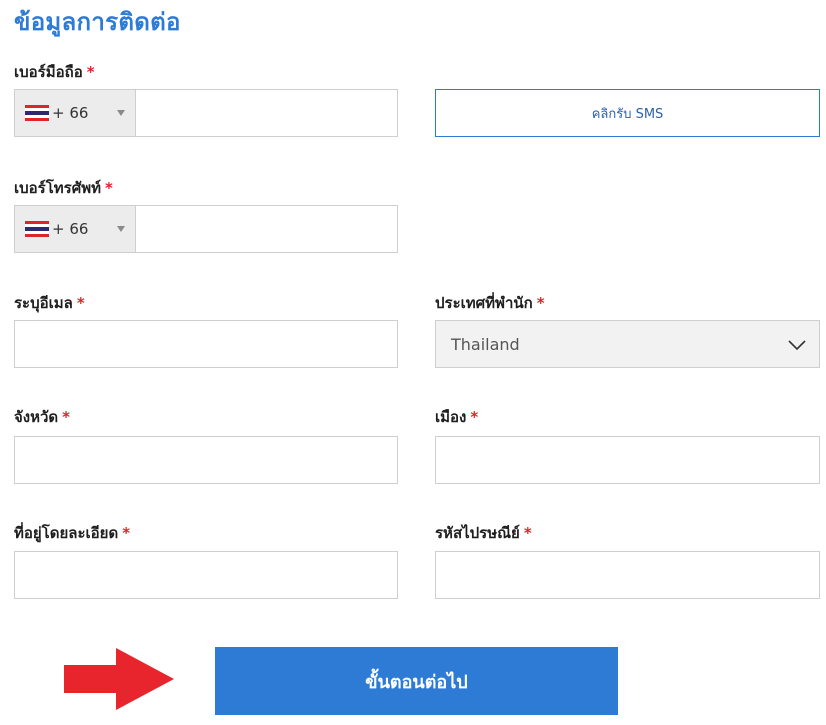 The image size is (826, 725). I want to click on telephone-label: เบอร์โทรศัพท์ *, so click(63, 188).